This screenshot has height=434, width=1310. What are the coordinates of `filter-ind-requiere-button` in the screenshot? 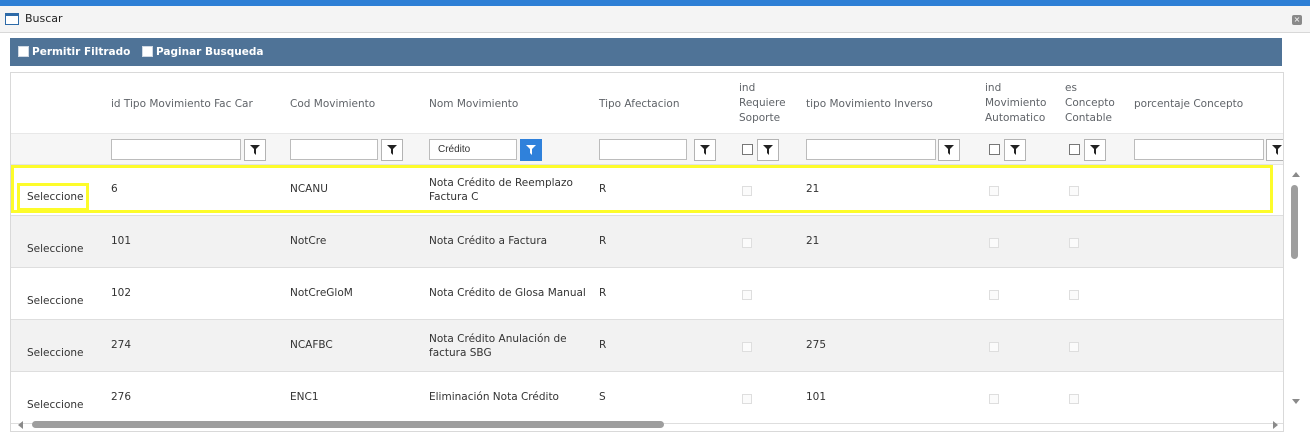 It's located at (768, 150).